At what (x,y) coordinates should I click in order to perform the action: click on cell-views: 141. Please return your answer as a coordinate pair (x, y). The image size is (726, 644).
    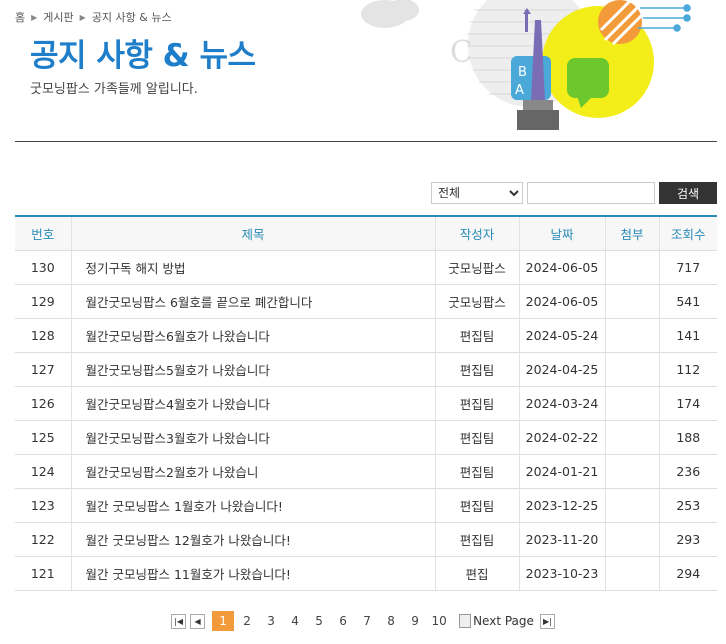
    Looking at the image, I should click on (687, 335).